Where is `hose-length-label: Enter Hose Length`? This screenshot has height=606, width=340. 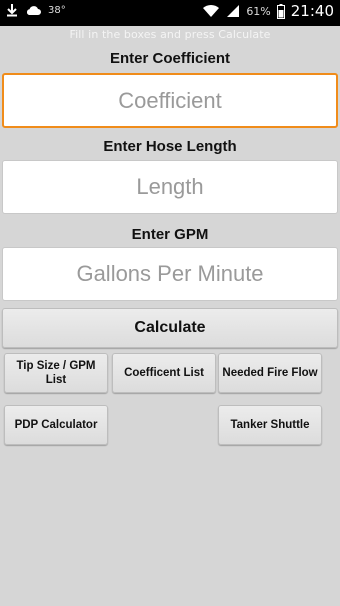 hose-length-label: Enter Hose Length is located at coordinates (170, 146).